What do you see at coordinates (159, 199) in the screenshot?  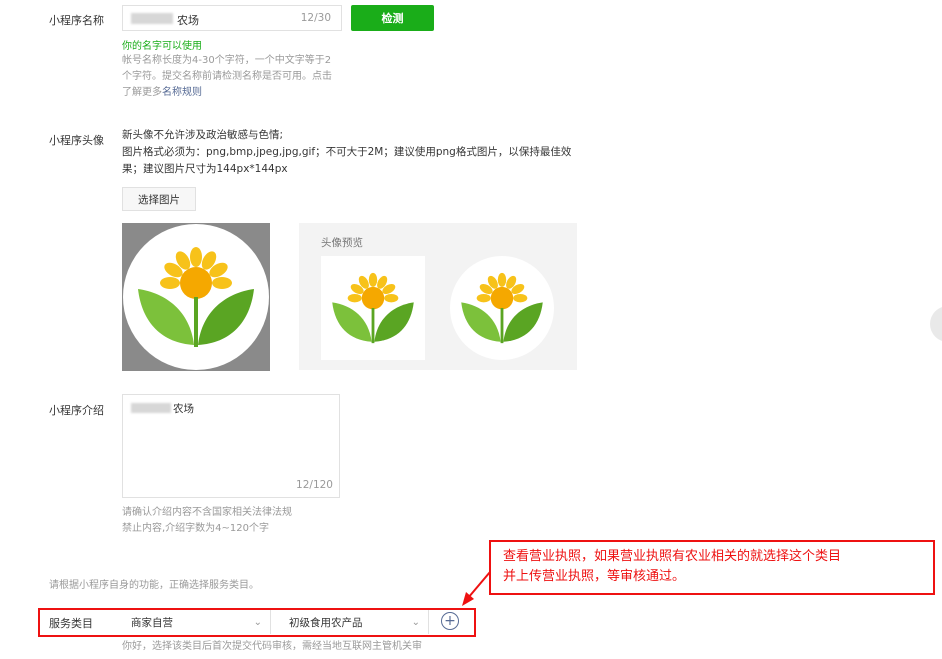 I see `choose-image-button: 选择图片` at bounding box center [159, 199].